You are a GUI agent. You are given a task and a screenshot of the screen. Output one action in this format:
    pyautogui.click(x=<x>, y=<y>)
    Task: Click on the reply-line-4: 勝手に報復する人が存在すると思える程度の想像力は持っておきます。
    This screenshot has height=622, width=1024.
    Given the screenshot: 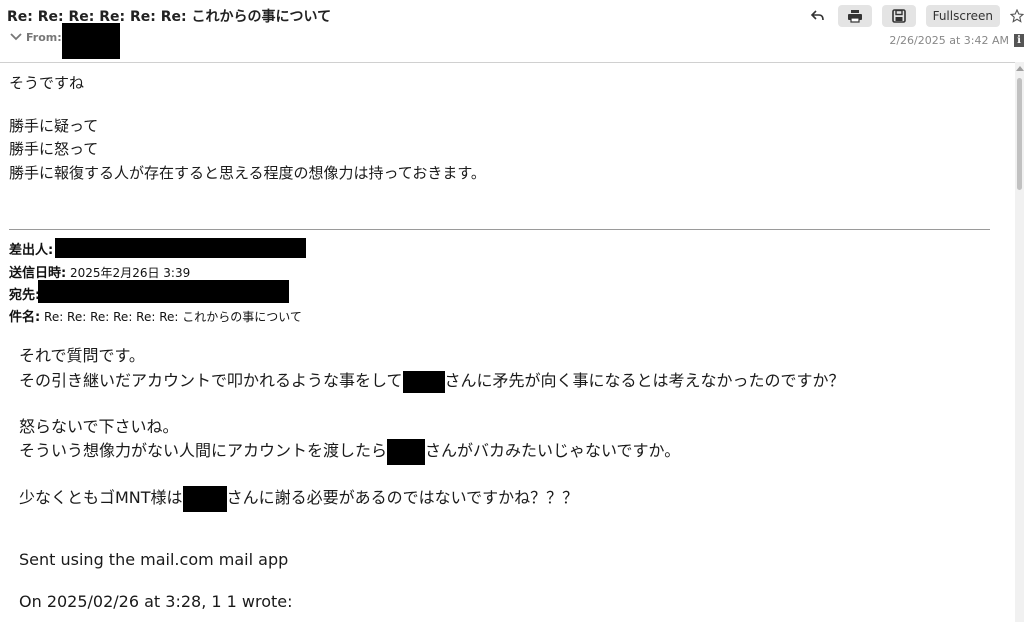 What is the action you would take?
    pyautogui.click(x=247, y=173)
    